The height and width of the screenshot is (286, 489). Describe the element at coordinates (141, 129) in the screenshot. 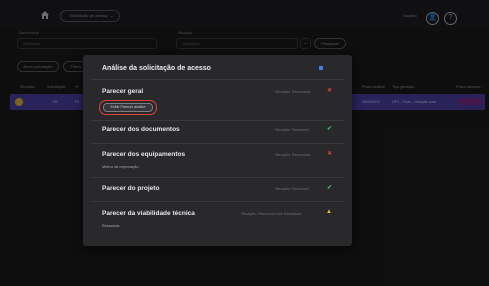

I see `section-title-documents: Parecer dos documentos` at that location.